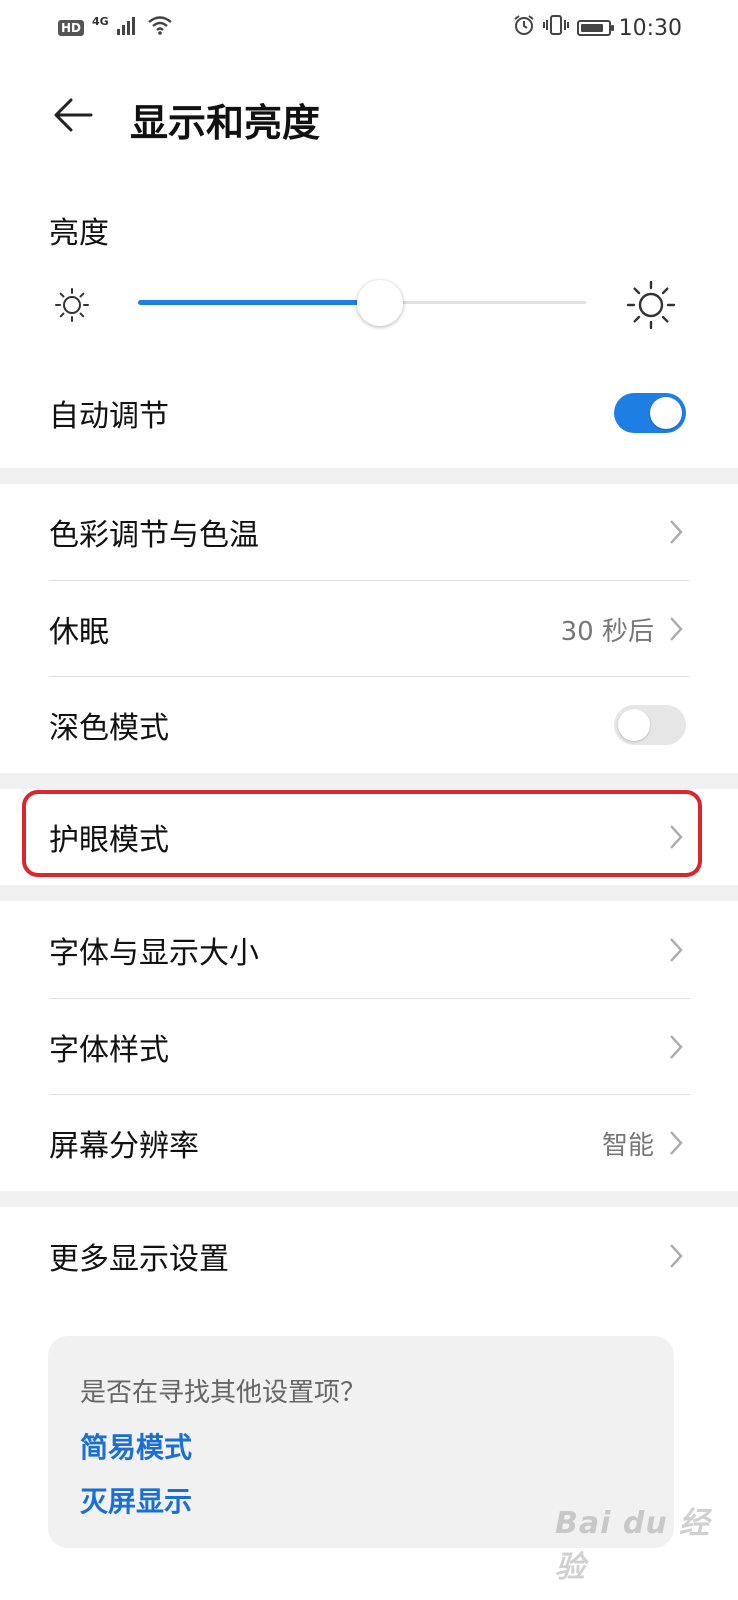 Image resolution: width=738 pixels, height=1600 pixels. Describe the element at coordinates (109, 728) in the screenshot. I see `dark-mode-label: 深色模式` at that location.